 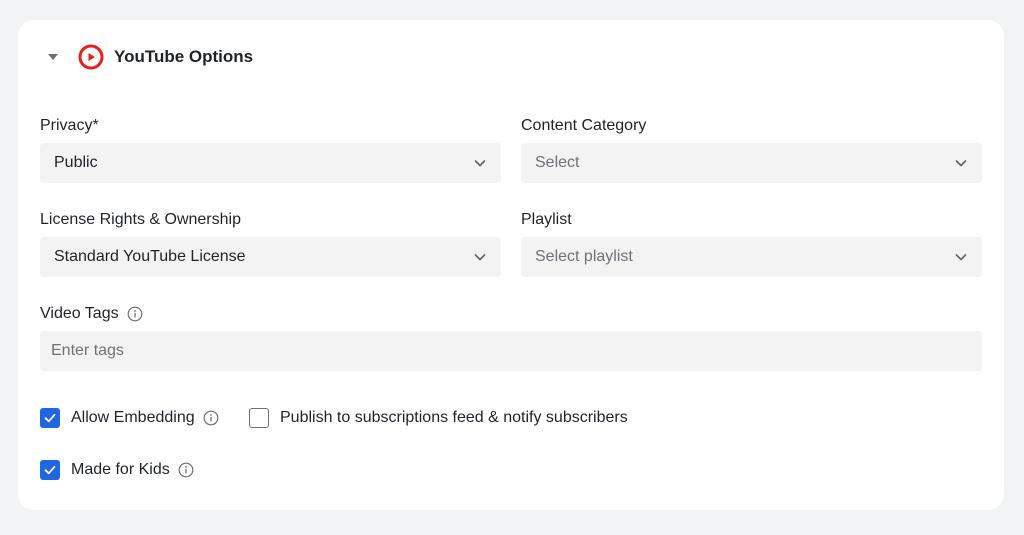 I want to click on content-category-field: Content Category Select, so click(x=751, y=149).